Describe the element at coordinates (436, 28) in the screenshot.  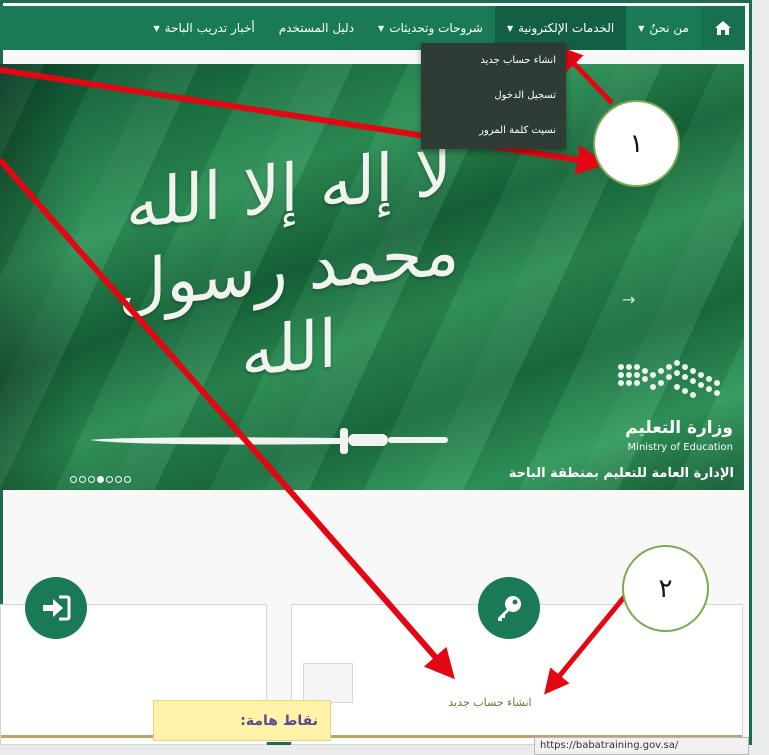
I see `nav-item-label: شروحات وتحديثات` at that location.